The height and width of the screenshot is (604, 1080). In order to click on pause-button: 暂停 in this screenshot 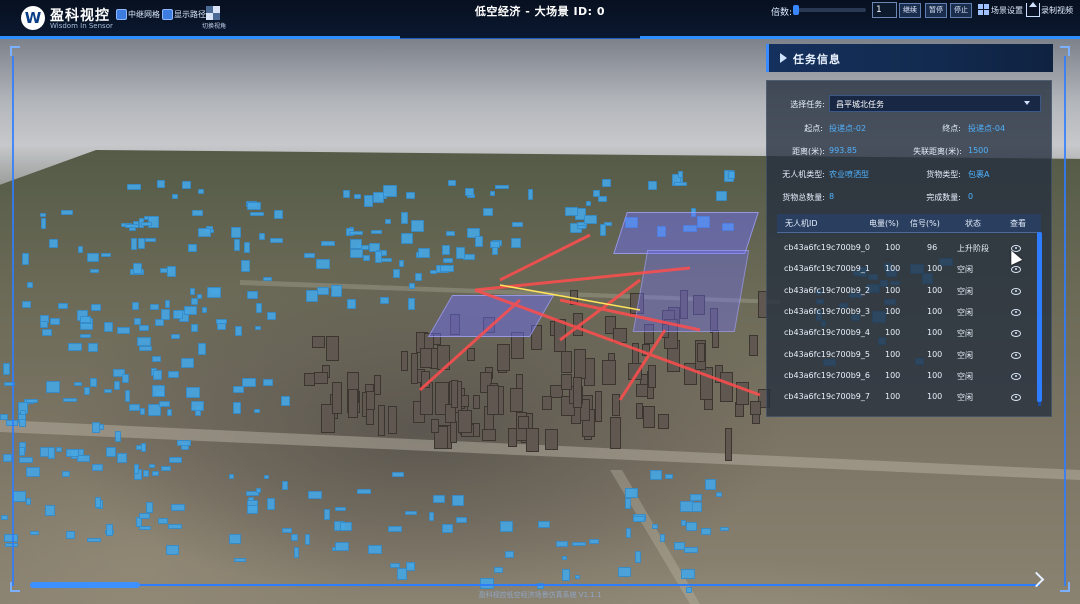, I will do `click(936, 10)`.